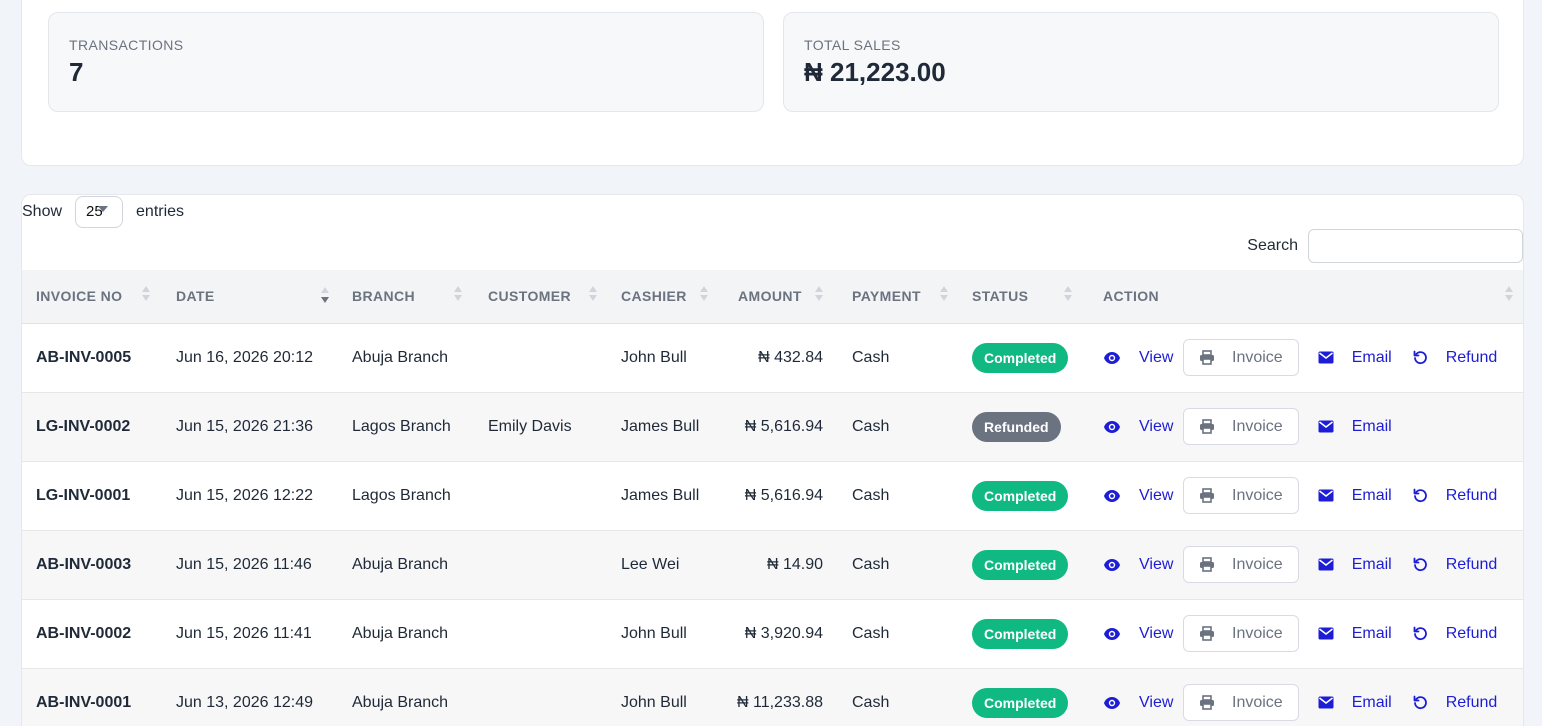  What do you see at coordinates (400, 633) in the screenshot?
I see `branch-cell: Abuja Branch` at bounding box center [400, 633].